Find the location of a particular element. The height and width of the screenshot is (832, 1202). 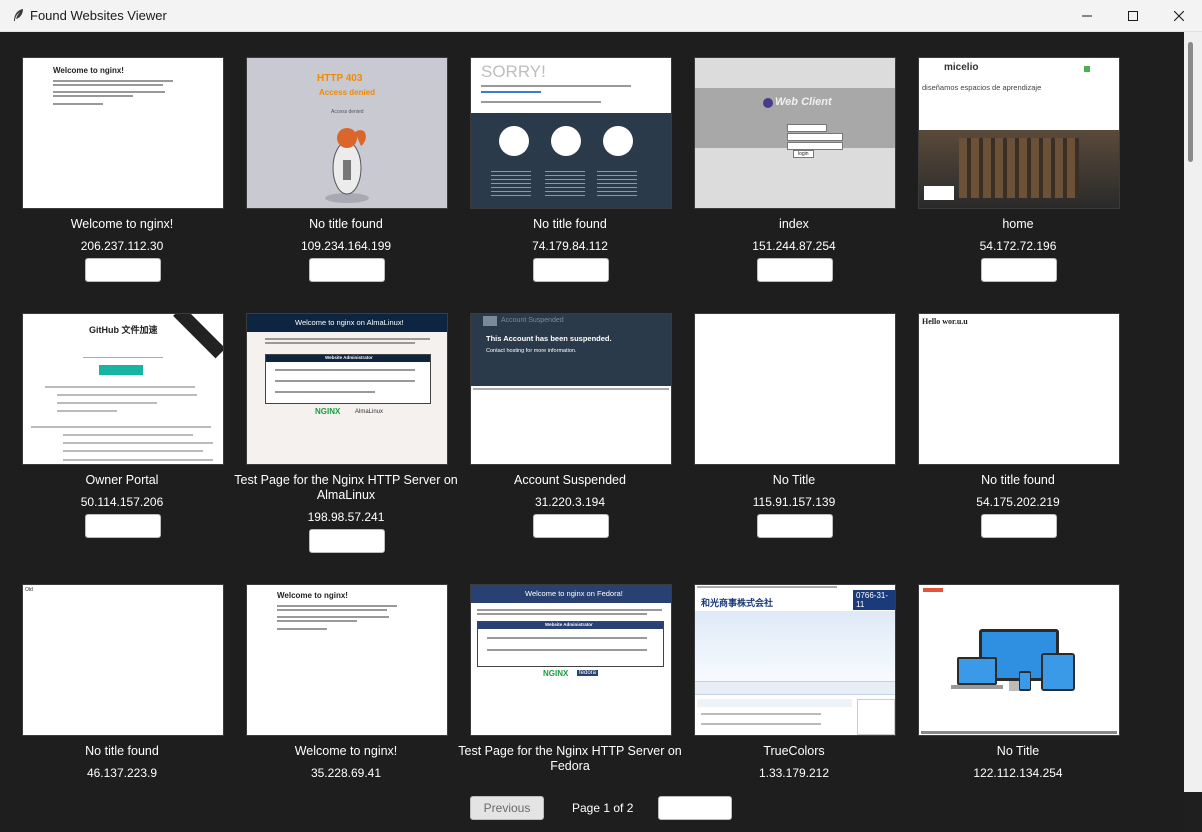

site-thumbnail: Web Client login is located at coordinates (795, 133).